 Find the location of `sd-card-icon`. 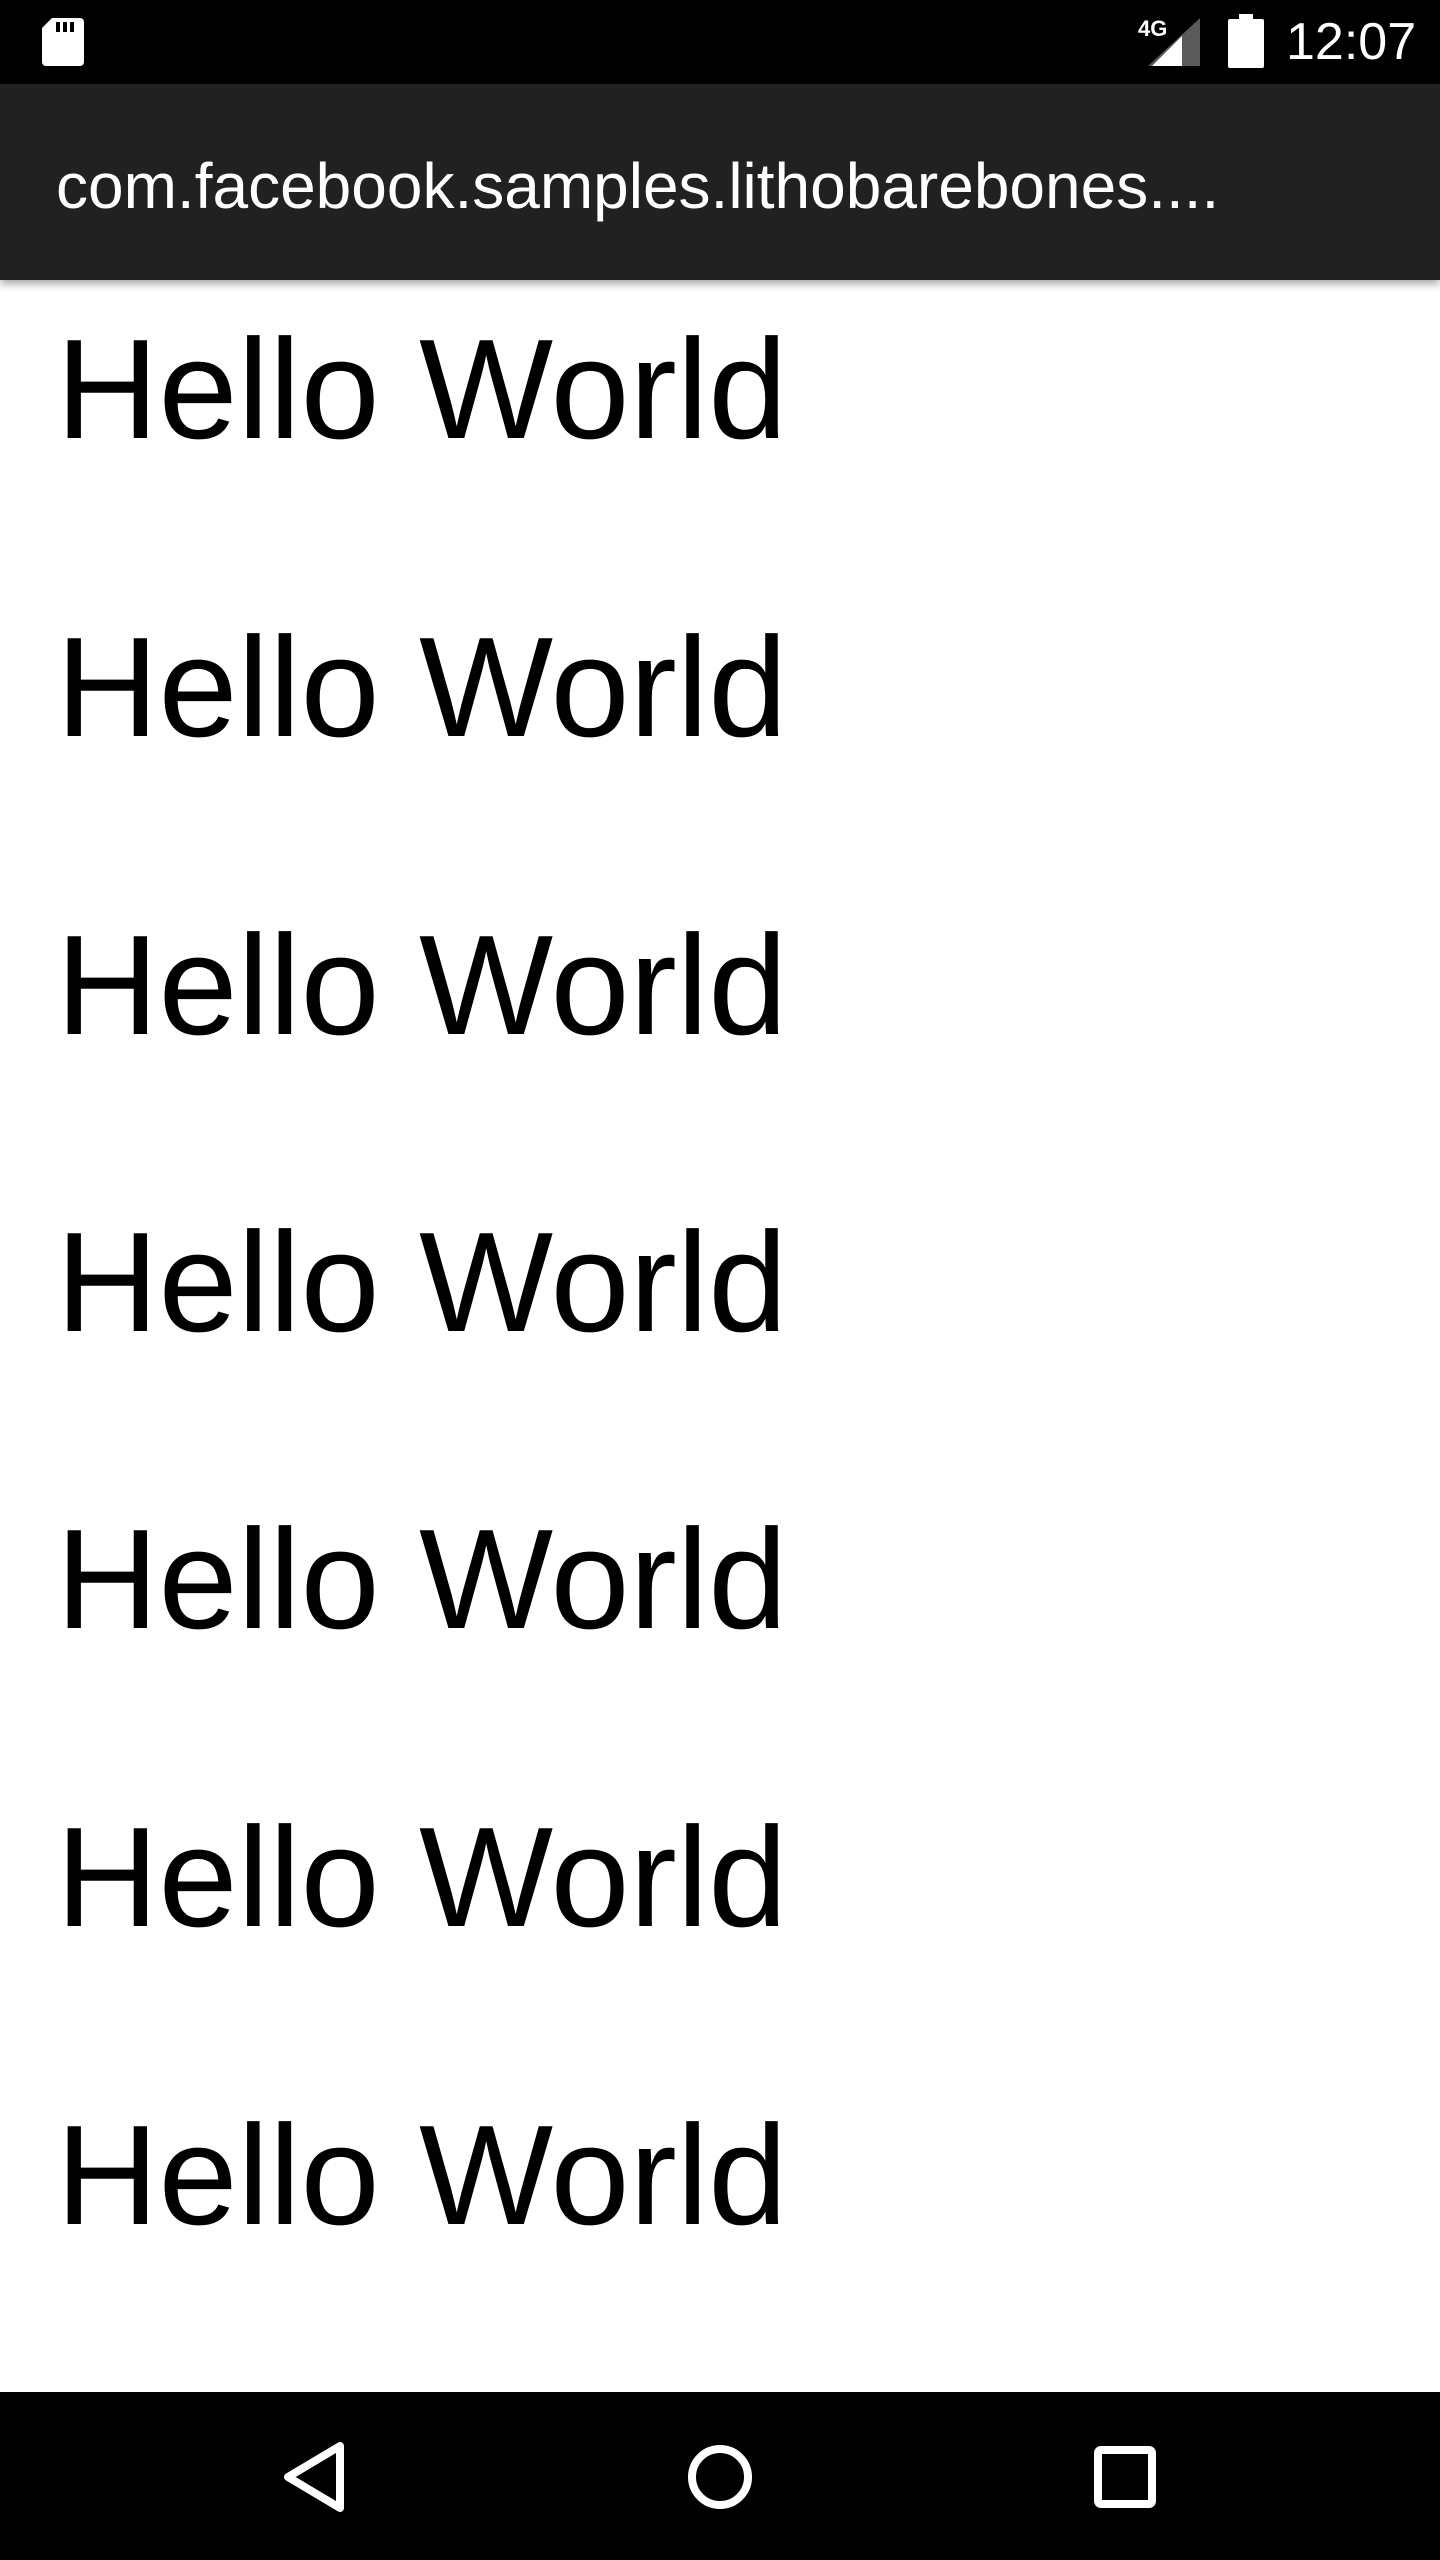

sd-card-icon is located at coordinates (63, 42).